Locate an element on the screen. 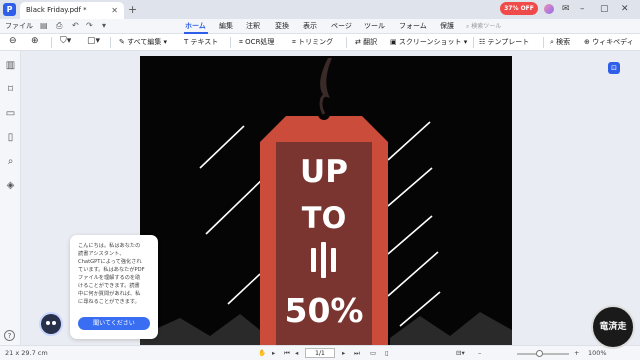 Image resolution: width=640 pixels, height=360 pixels. zoom-slider is located at coordinates (543, 354).